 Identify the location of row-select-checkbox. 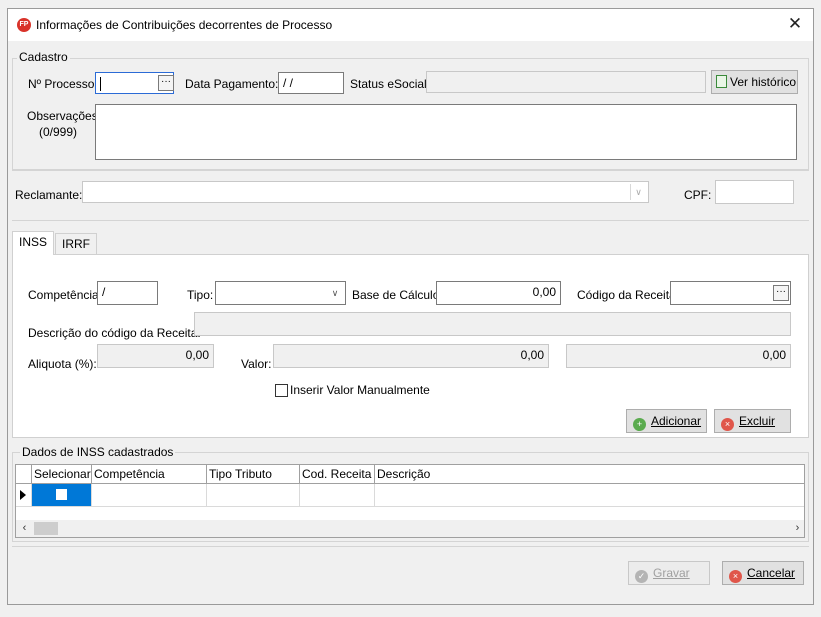
(61, 494).